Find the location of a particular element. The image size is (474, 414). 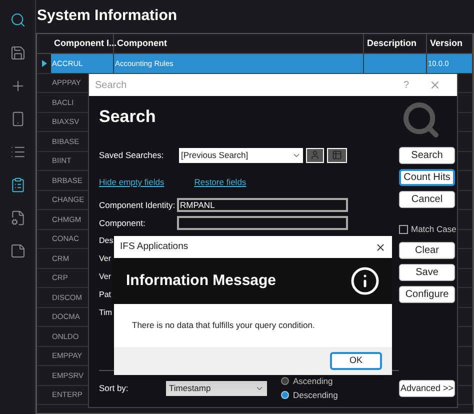

radio-option: Ascending is located at coordinates (309, 381).